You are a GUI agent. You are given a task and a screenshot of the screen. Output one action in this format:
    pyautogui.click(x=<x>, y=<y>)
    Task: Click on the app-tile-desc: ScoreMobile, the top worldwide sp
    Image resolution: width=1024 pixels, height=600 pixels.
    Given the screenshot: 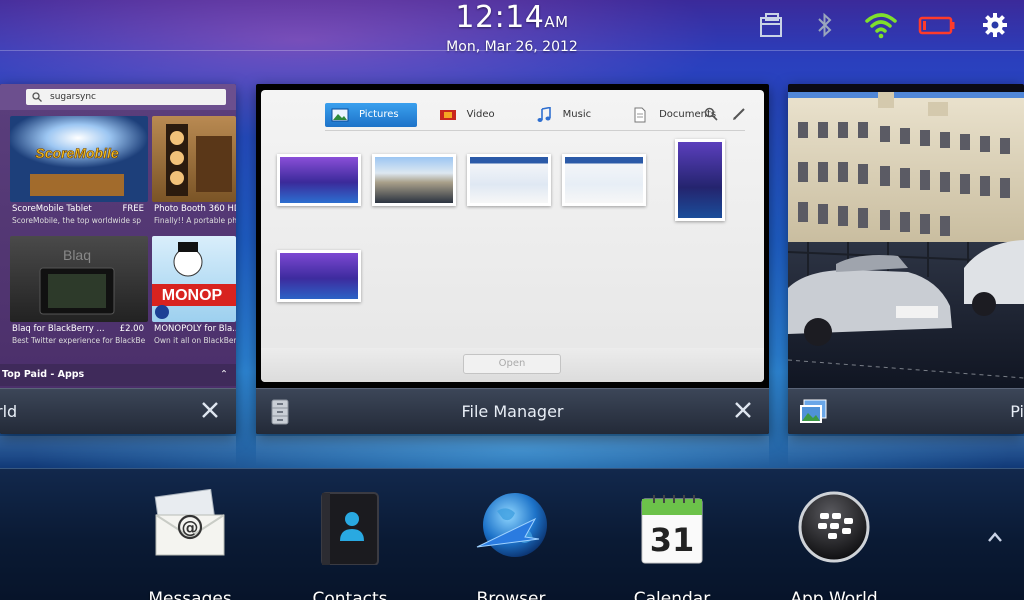 What is the action you would take?
    pyautogui.click(x=77, y=220)
    